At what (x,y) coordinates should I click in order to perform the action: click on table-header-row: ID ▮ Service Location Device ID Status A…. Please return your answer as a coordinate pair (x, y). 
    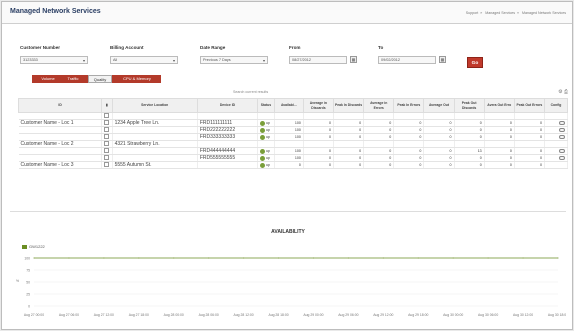
    Looking at the image, I should click on (293, 105).